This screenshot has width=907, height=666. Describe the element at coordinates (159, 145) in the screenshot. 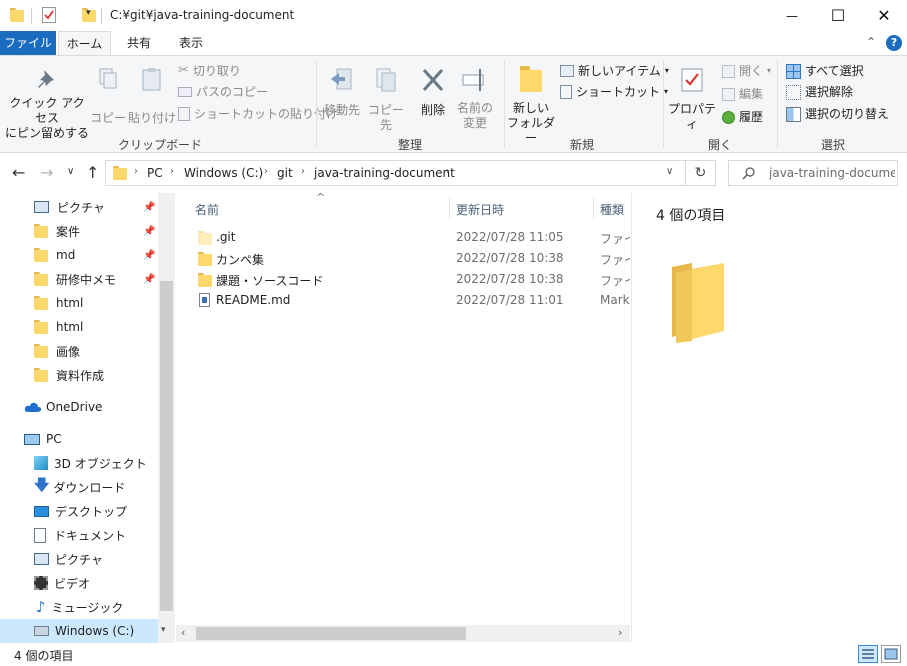

I see `clipboard-group-label: クリップボード` at that location.